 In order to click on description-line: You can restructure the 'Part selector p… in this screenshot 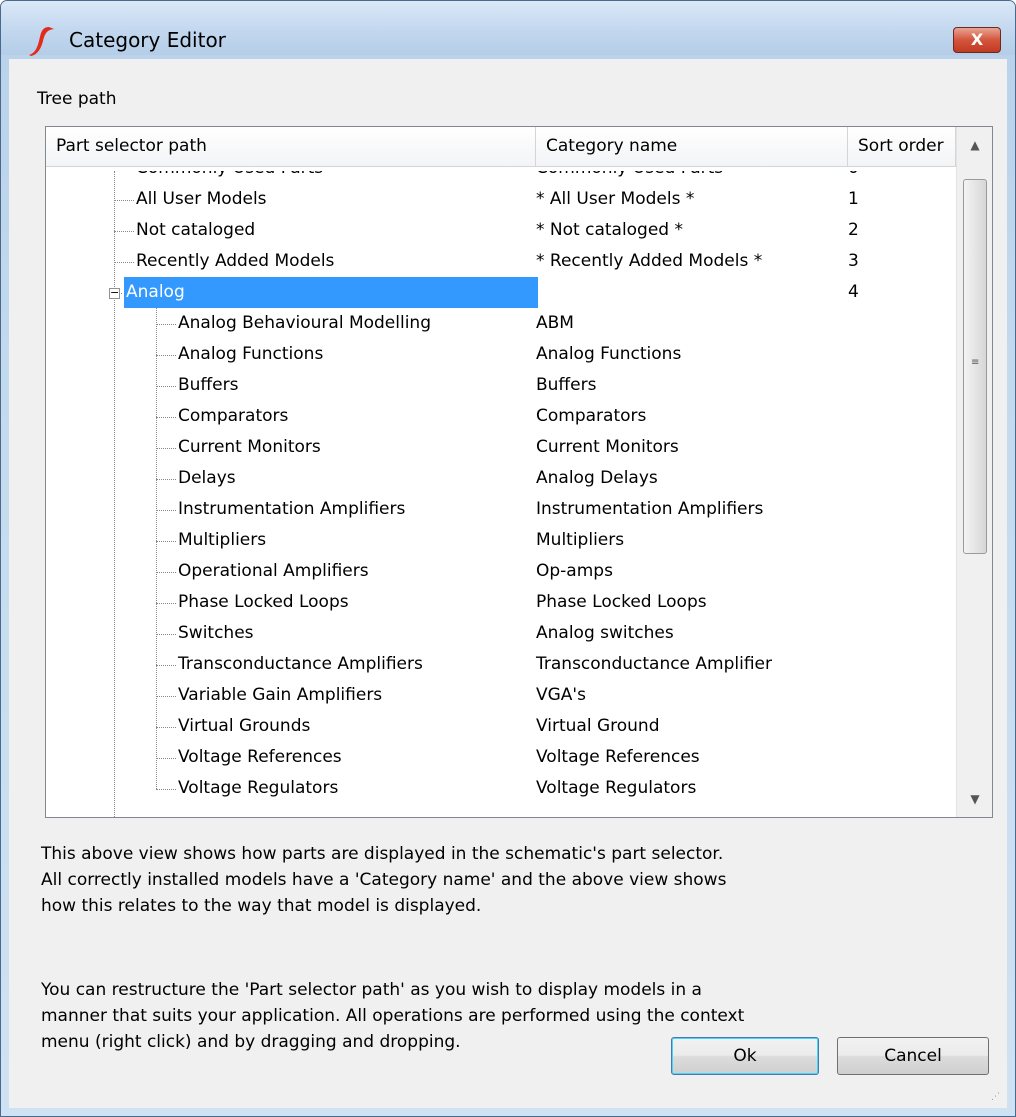, I will do `click(371, 990)`.